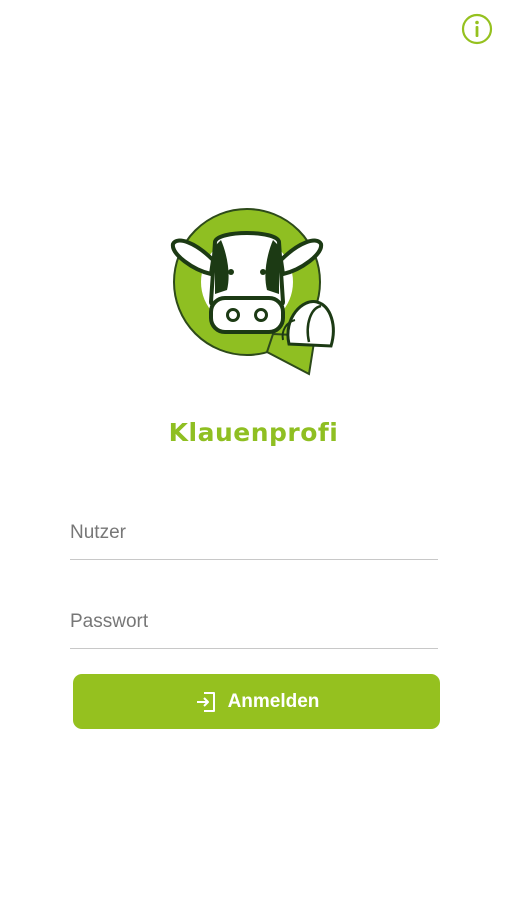  I want to click on app-logo, so click(253, 290).